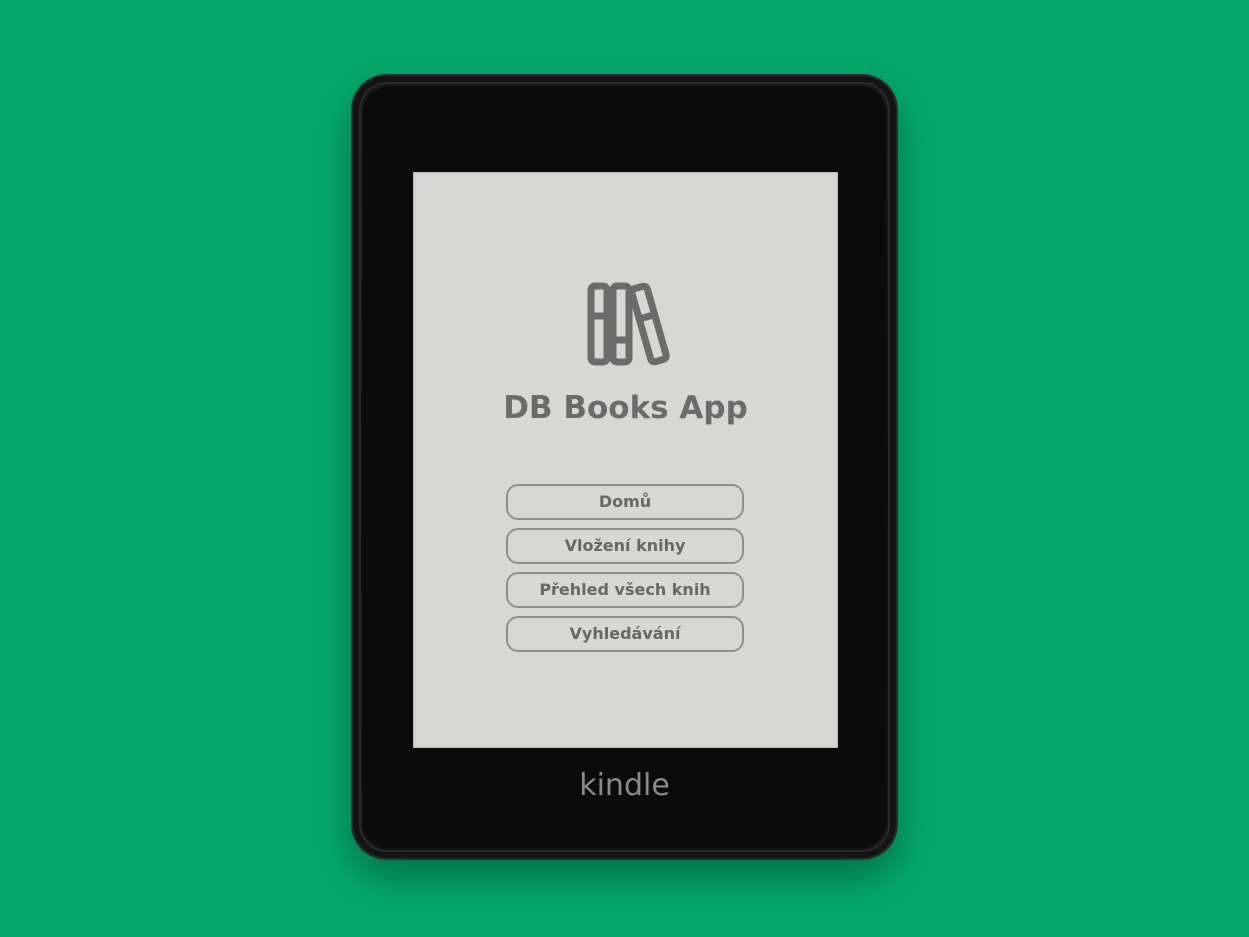  What do you see at coordinates (625, 634) in the screenshot?
I see `nav-search-button: Vyhledávání` at bounding box center [625, 634].